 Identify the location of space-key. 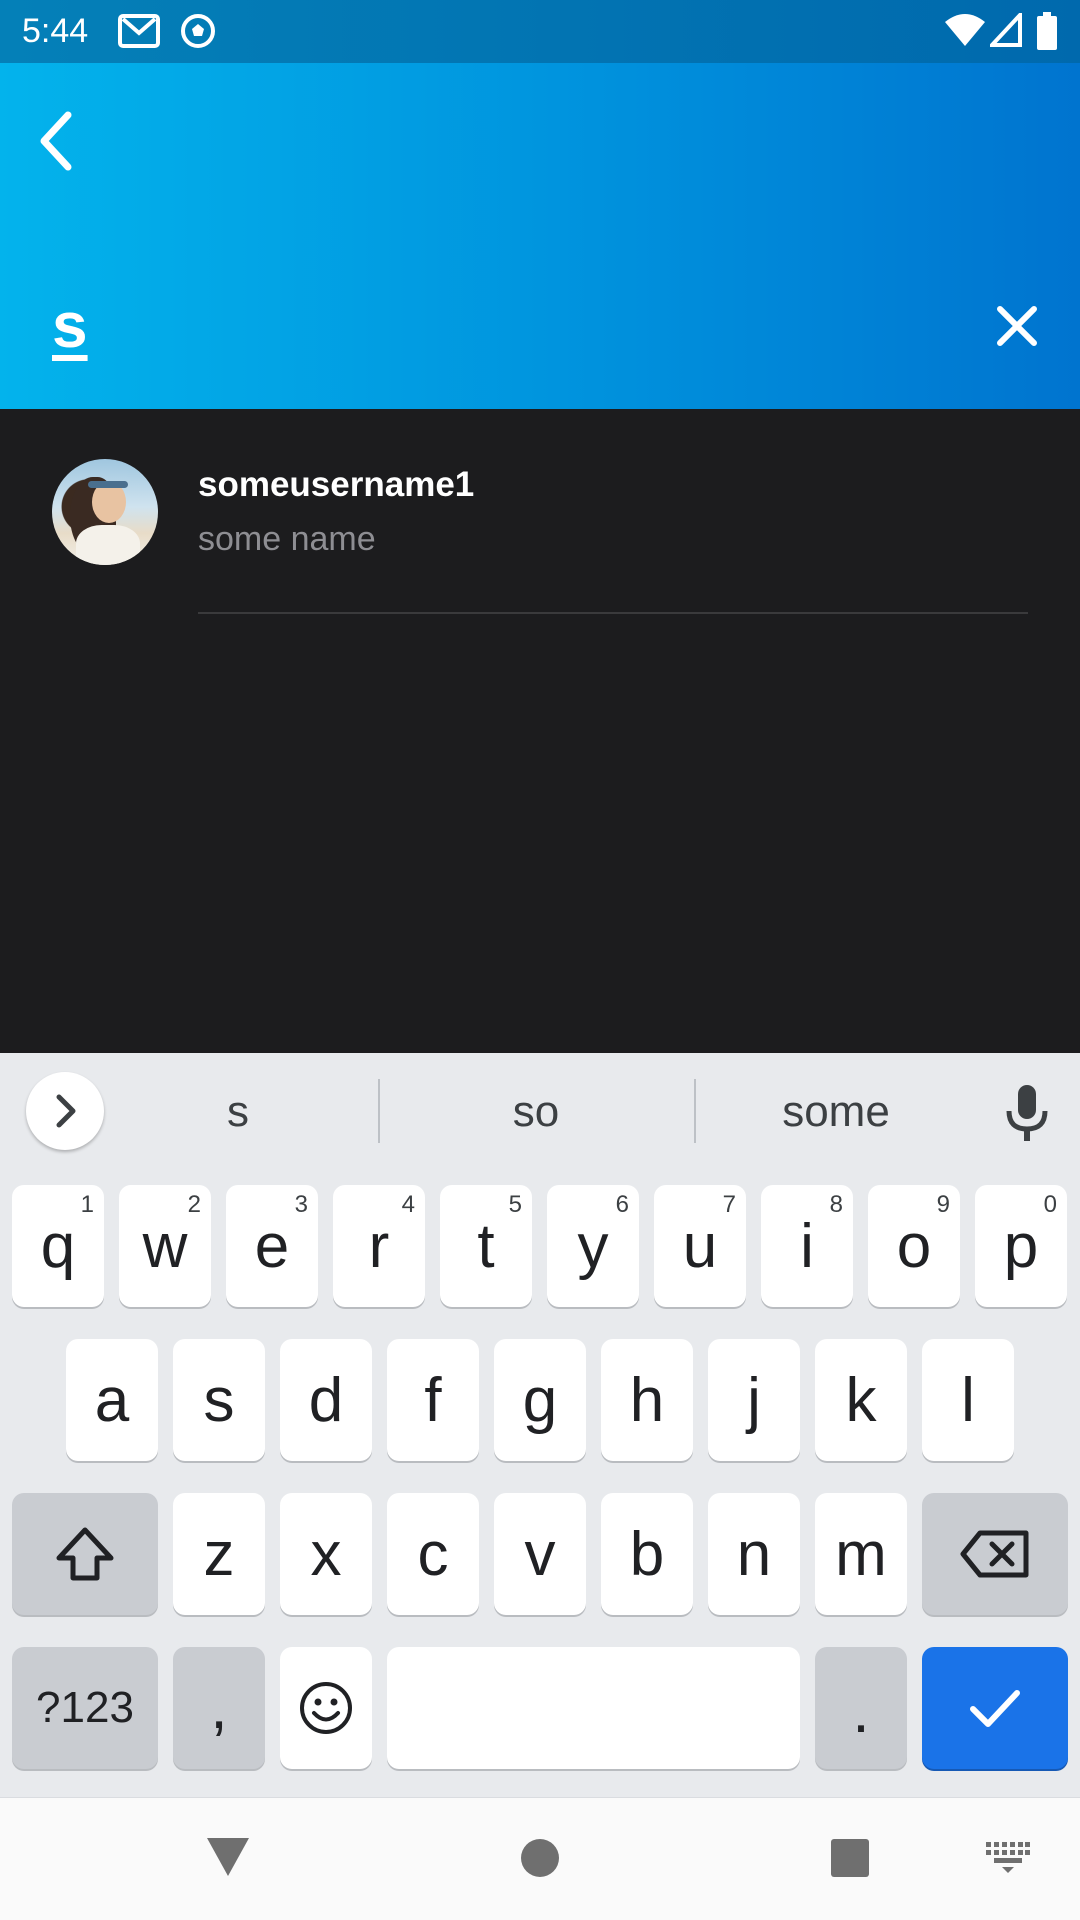
(593, 1708).